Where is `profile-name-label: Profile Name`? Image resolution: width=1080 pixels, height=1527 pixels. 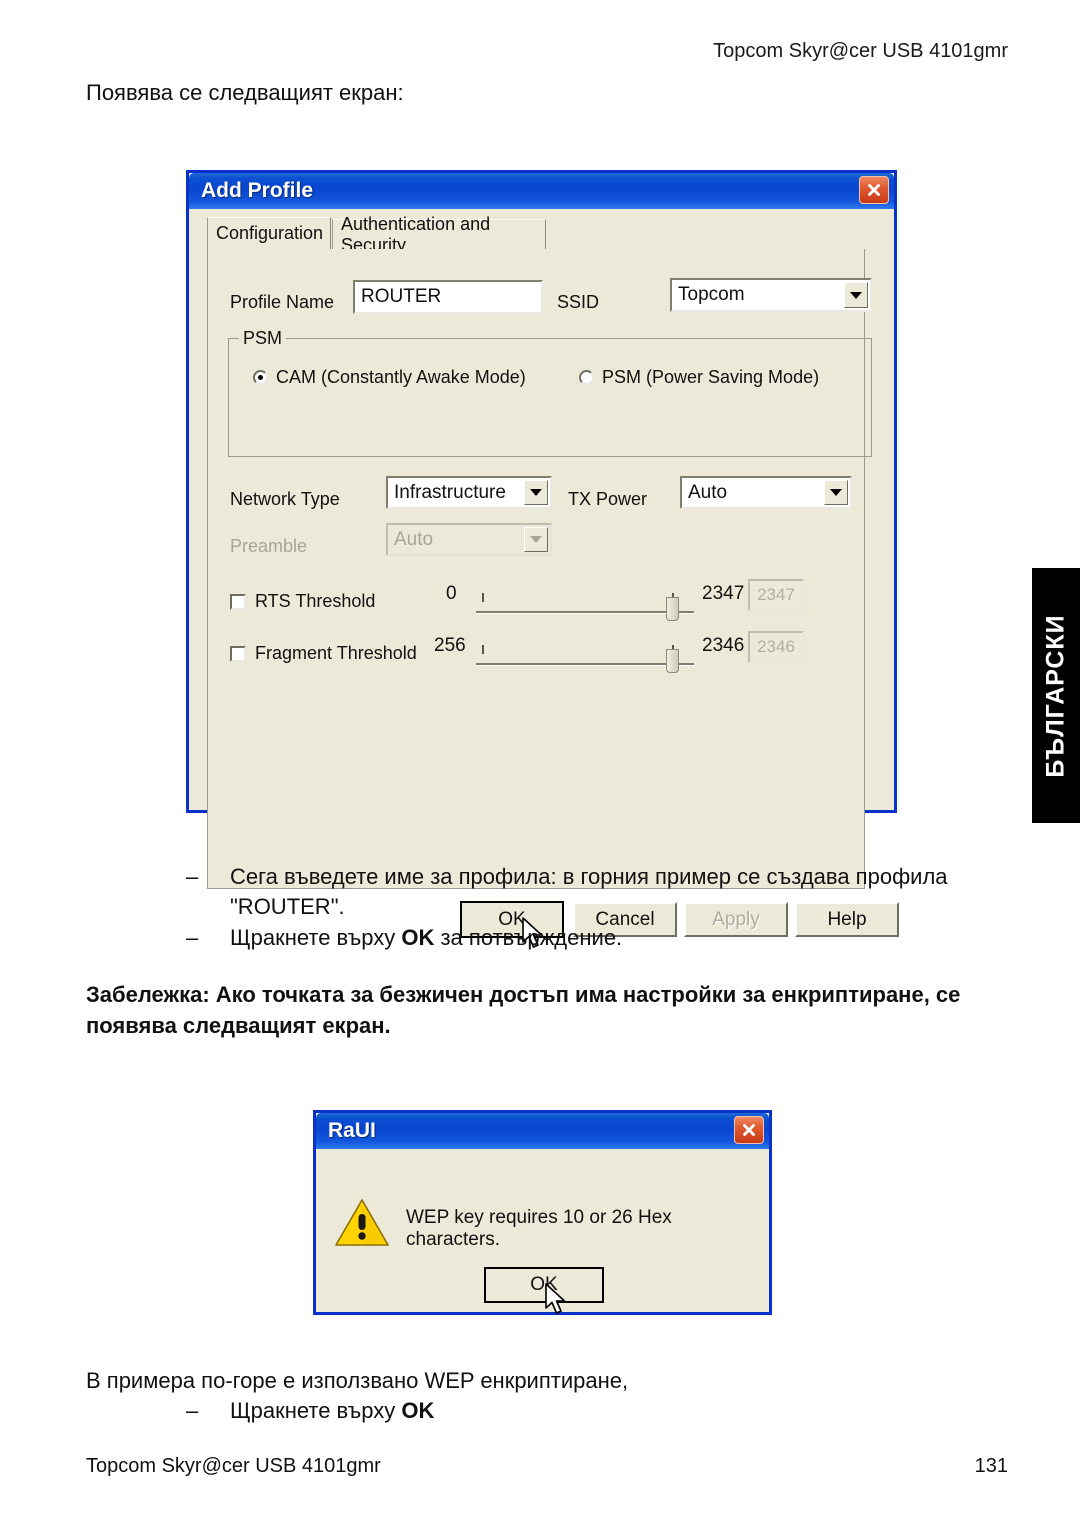 profile-name-label: Profile Name is located at coordinates (282, 302).